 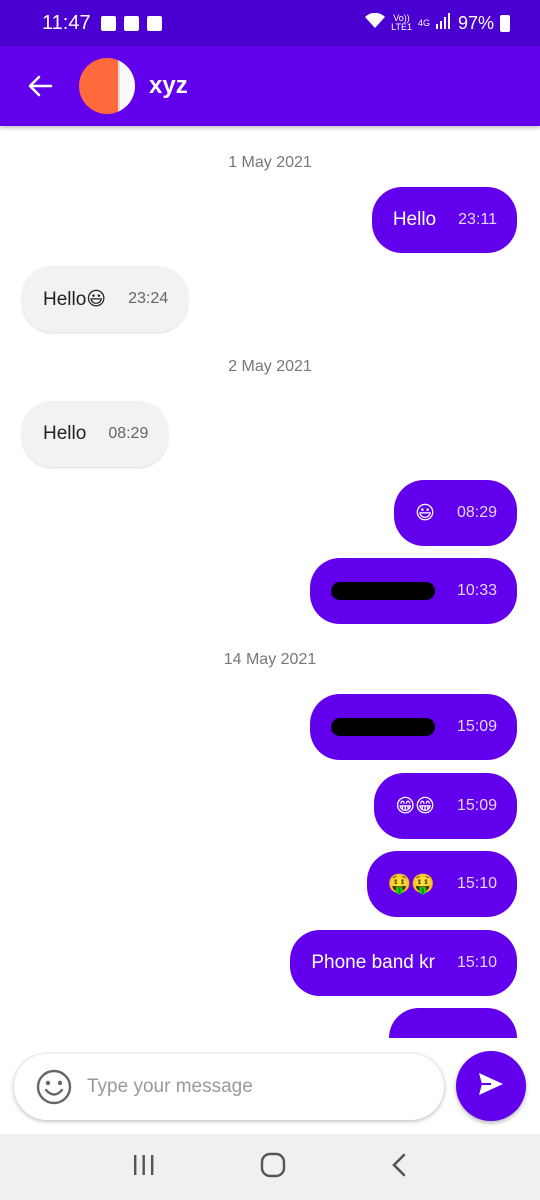 I want to click on gallery-icon, so click(x=108, y=23).